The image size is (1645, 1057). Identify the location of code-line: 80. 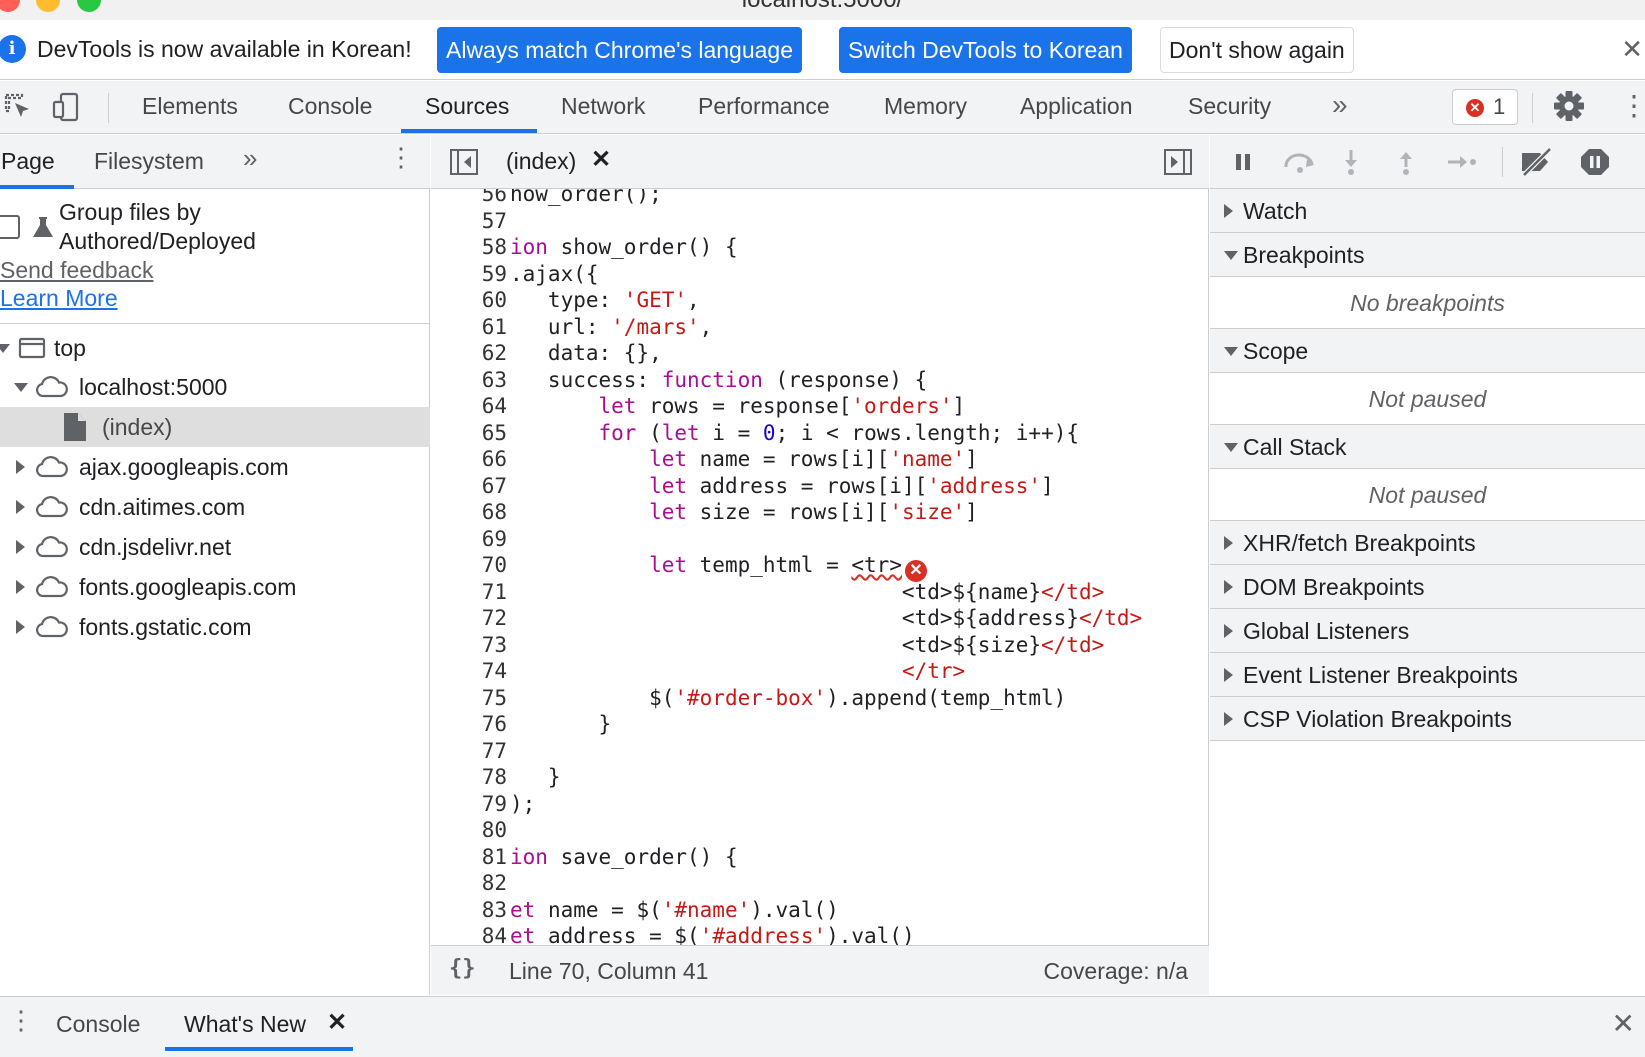
(786, 830).